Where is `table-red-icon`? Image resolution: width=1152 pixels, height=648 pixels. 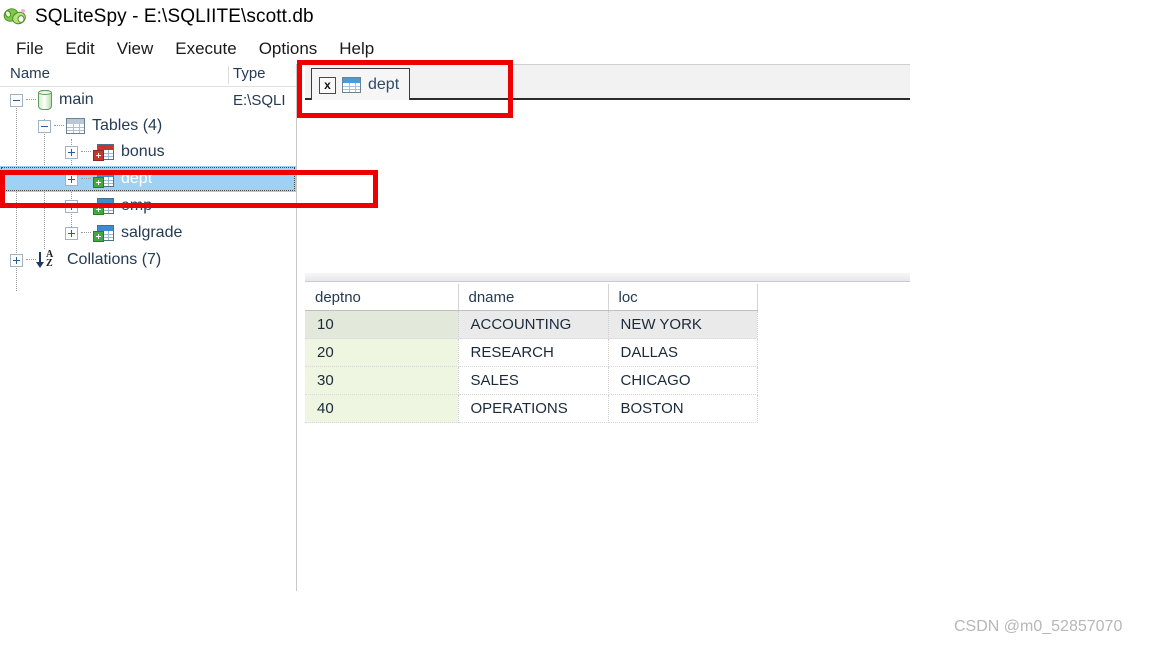 table-red-icon is located at coordinates (103, 152).